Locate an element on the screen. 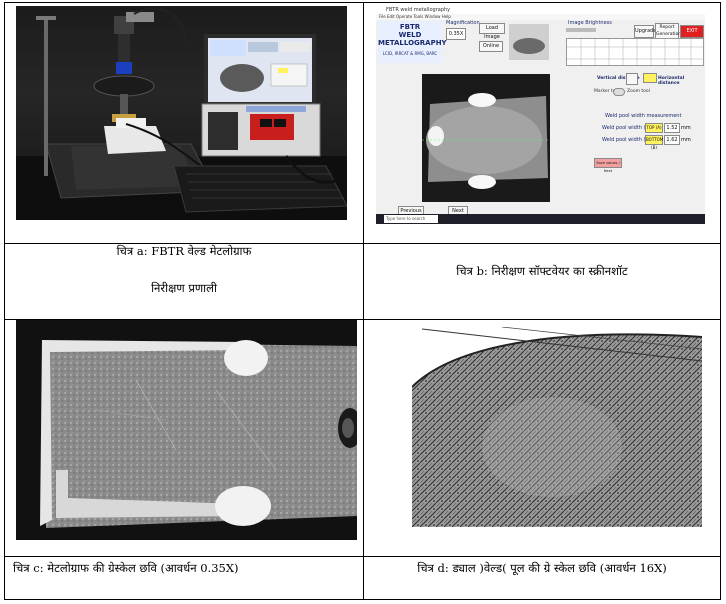 The height and width of the screenshot is (604, 726). table-border-middle is located at coordinates (363, 301).